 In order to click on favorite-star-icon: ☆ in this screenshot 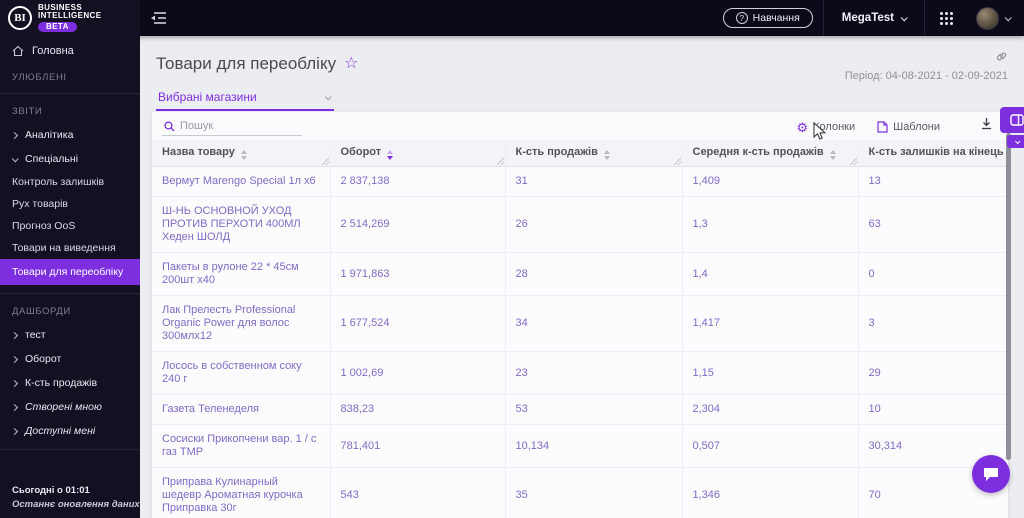, I will do `click(351, 64)`.